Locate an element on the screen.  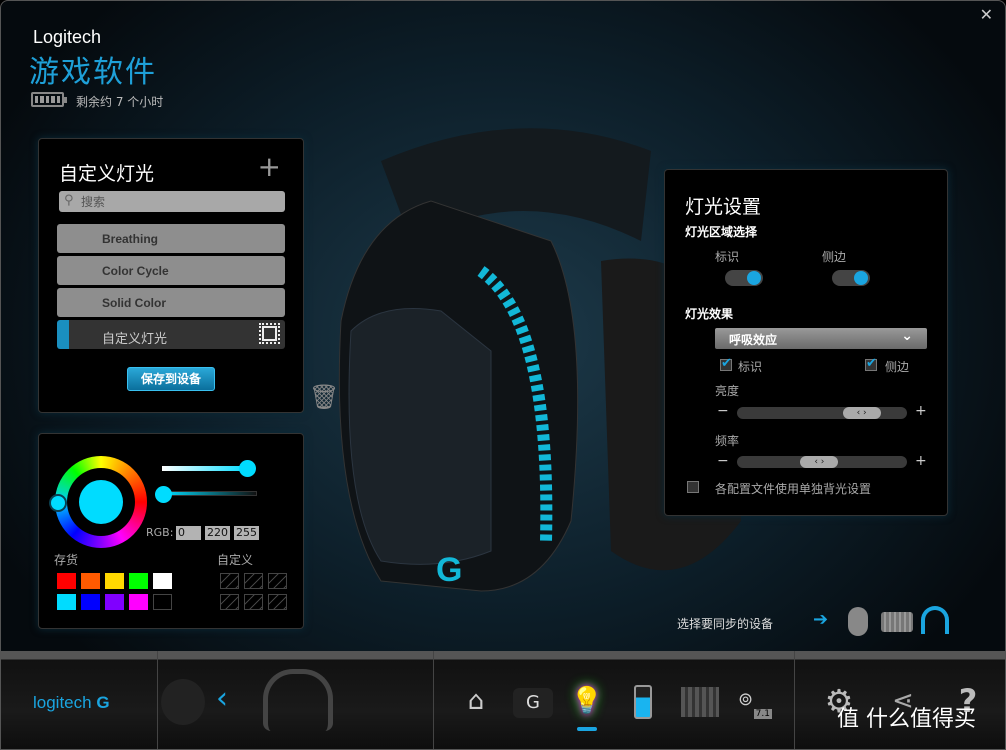
save-to-device-button: 保存到设备 is located at coordinates (171, 379).